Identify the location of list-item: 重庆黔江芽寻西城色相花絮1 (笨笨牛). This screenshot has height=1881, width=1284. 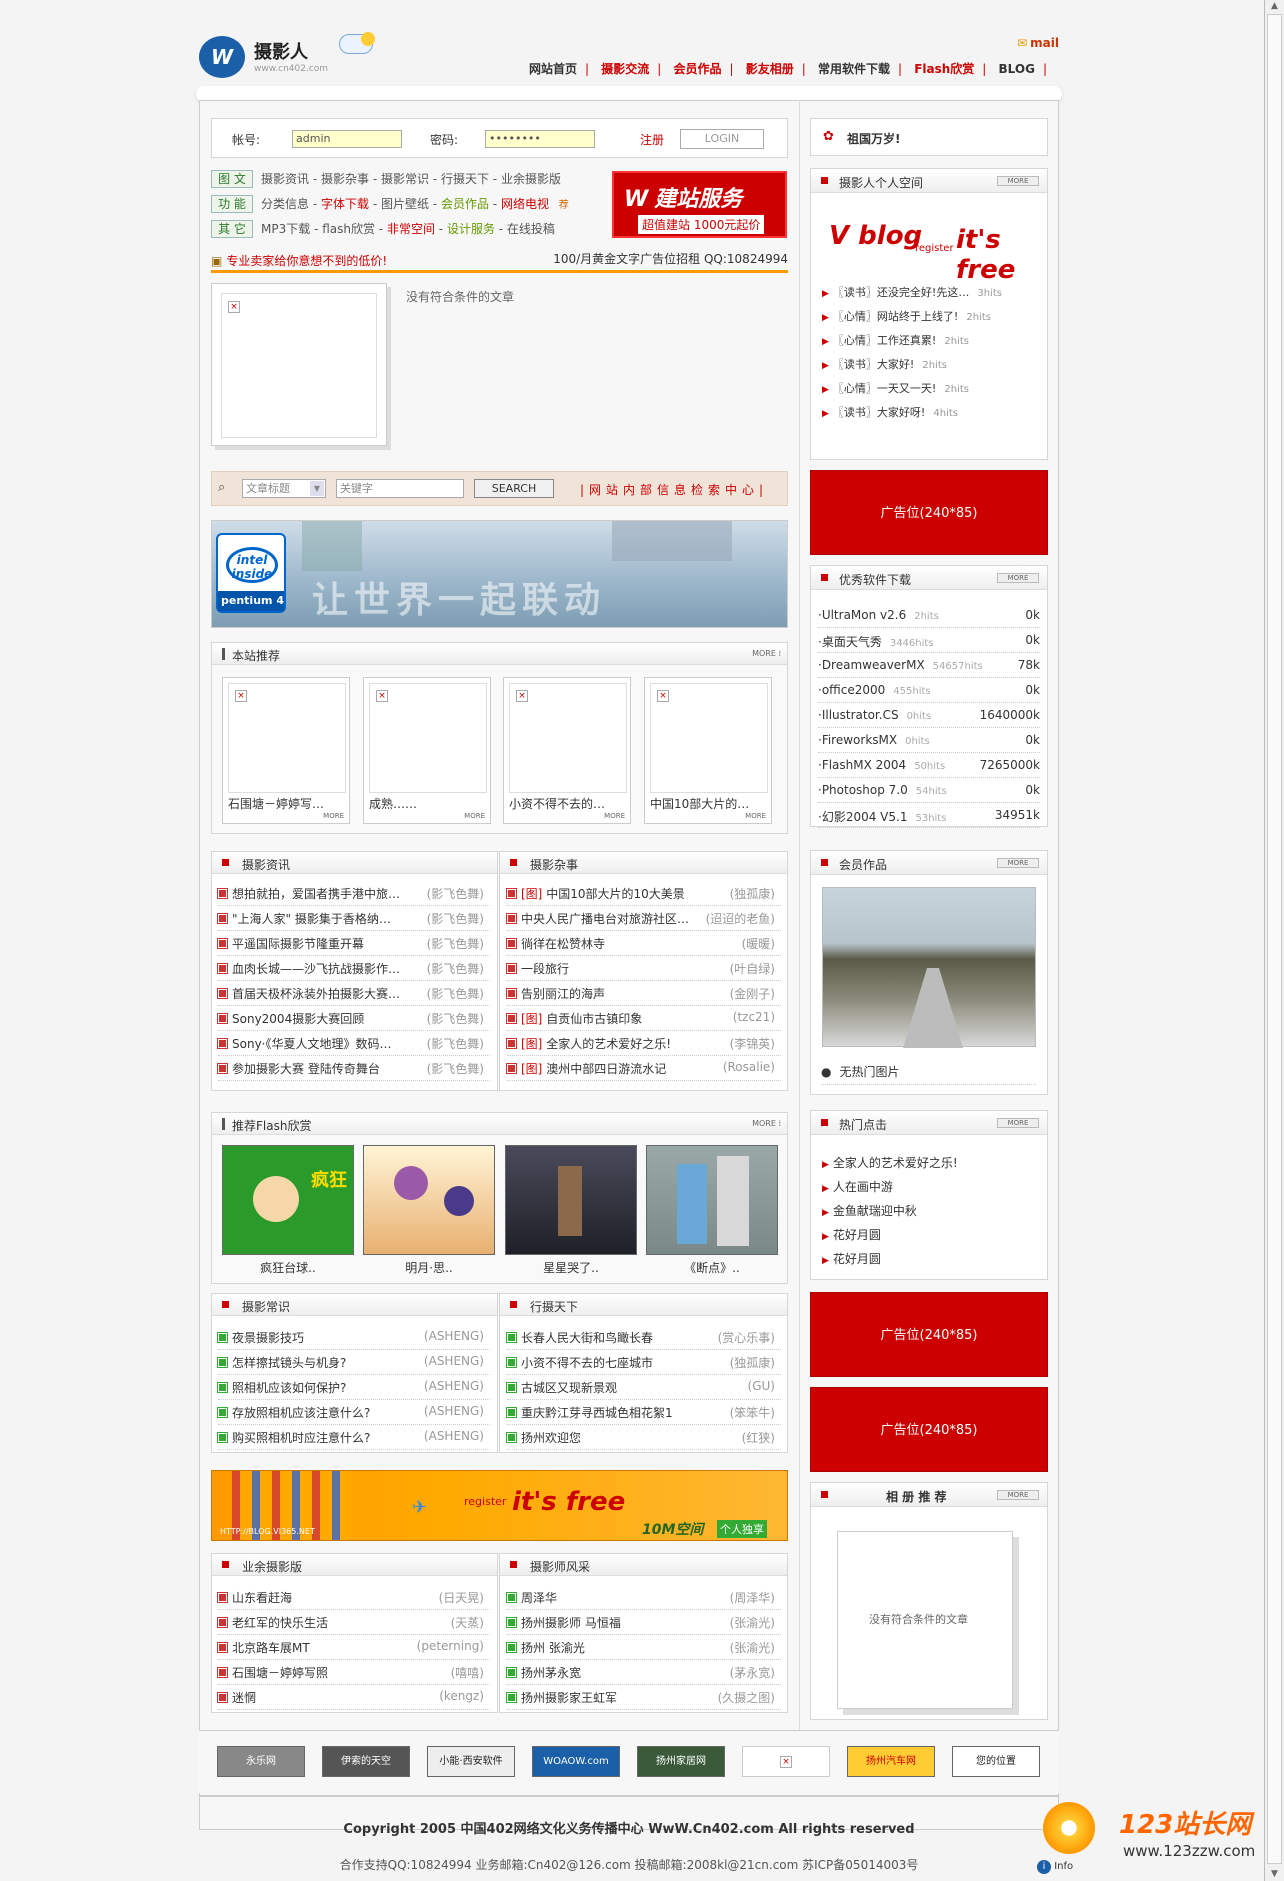
(643, 1412).